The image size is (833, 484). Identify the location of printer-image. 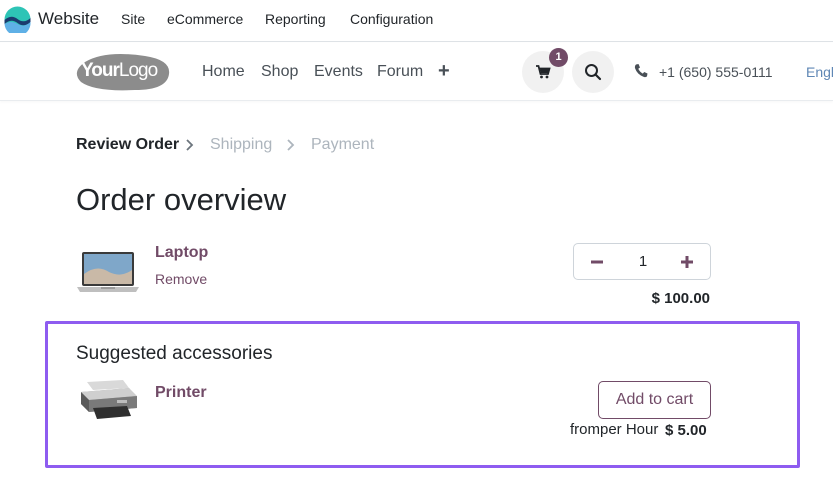
(108, 400).